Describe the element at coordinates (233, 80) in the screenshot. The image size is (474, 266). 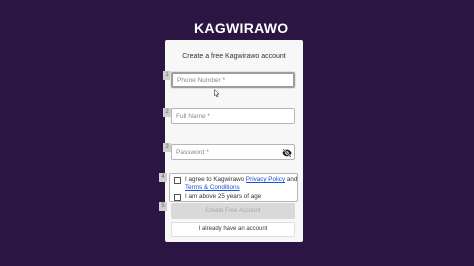
I see `phone-number-input` at that location.